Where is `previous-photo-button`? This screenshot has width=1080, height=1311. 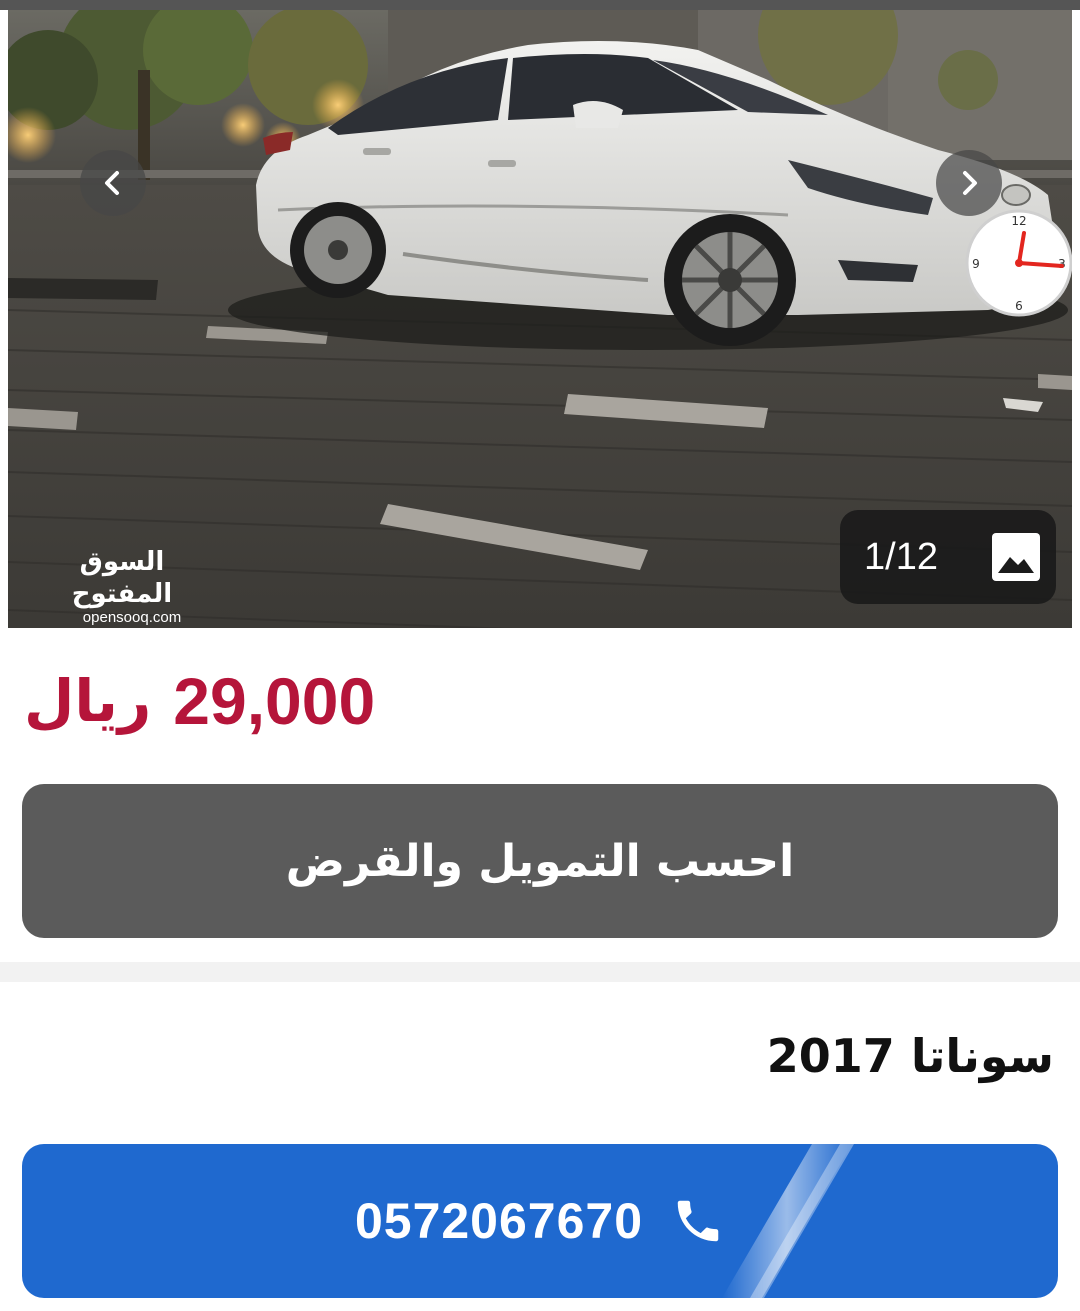 previous-photo-button is located at coordinates (113, 183).